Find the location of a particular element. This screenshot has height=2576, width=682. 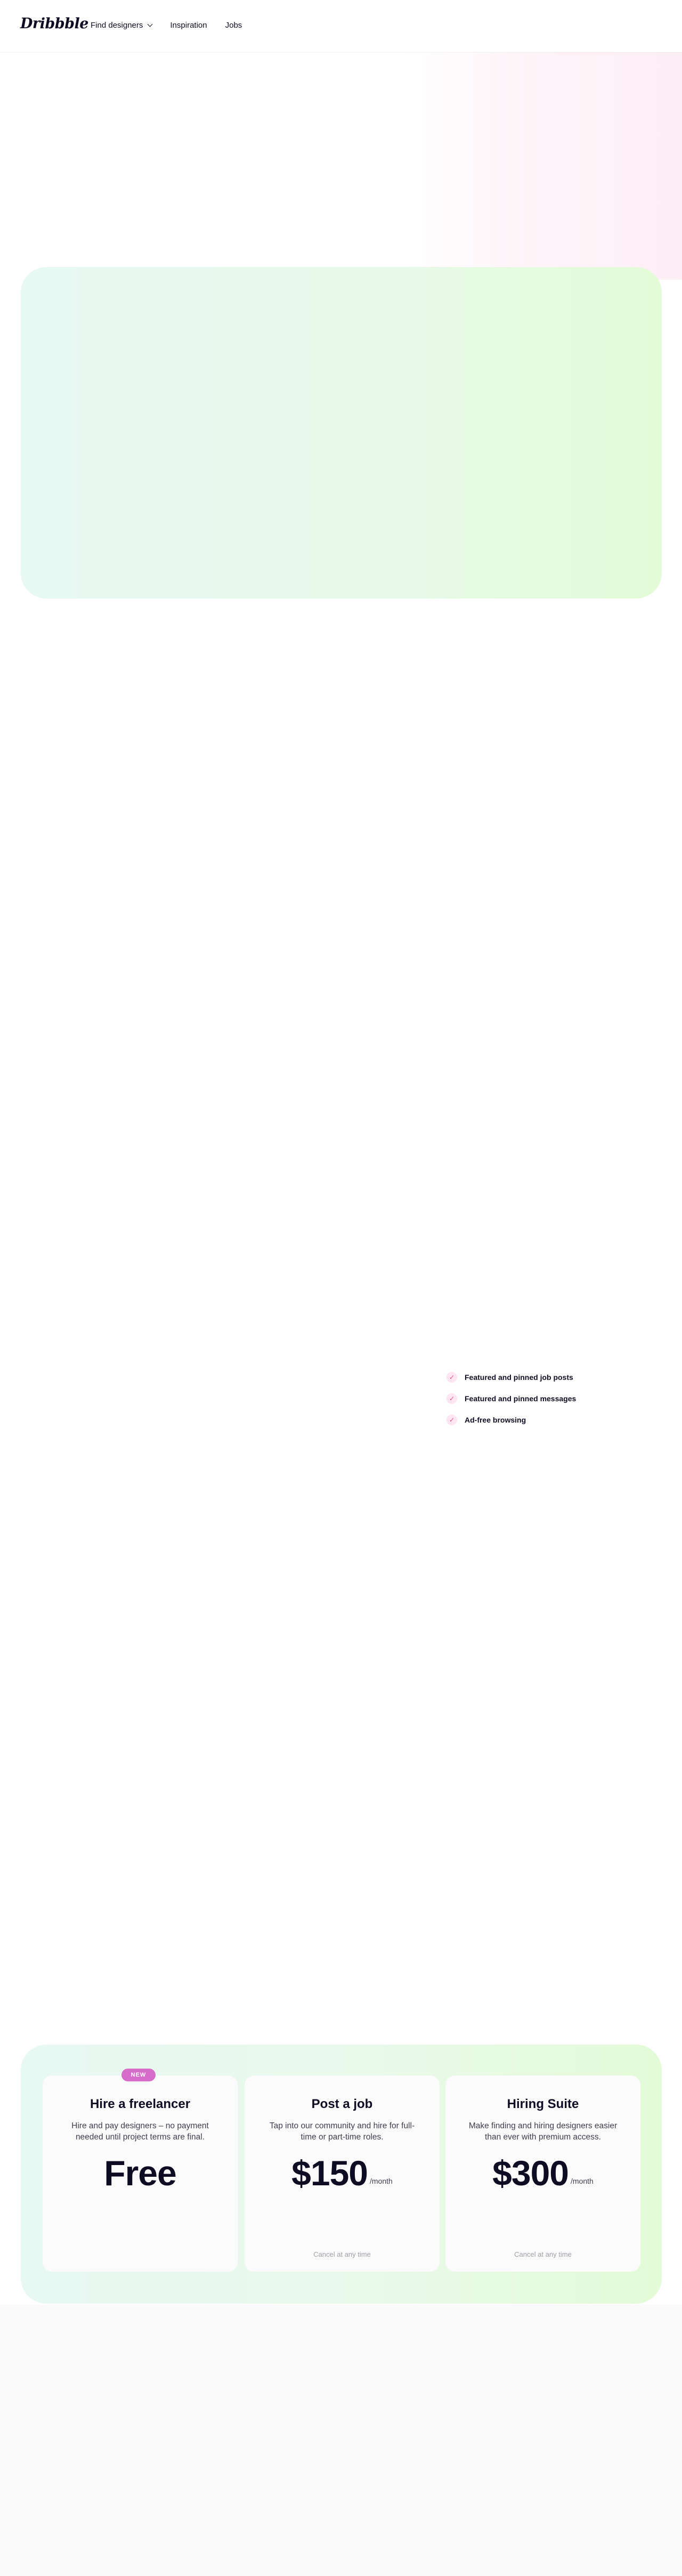

feature-label: Featured and pinned job posts is located at coordinates (519, 1378).